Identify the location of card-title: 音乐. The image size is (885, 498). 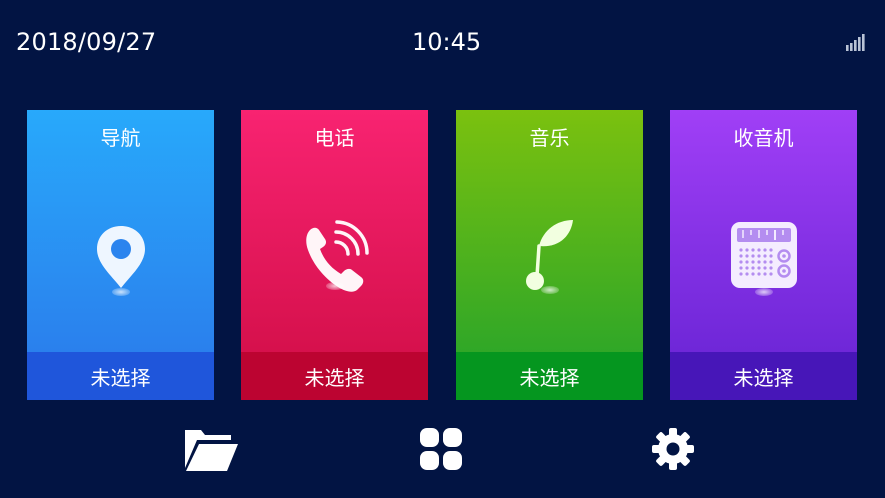
(549, 138).